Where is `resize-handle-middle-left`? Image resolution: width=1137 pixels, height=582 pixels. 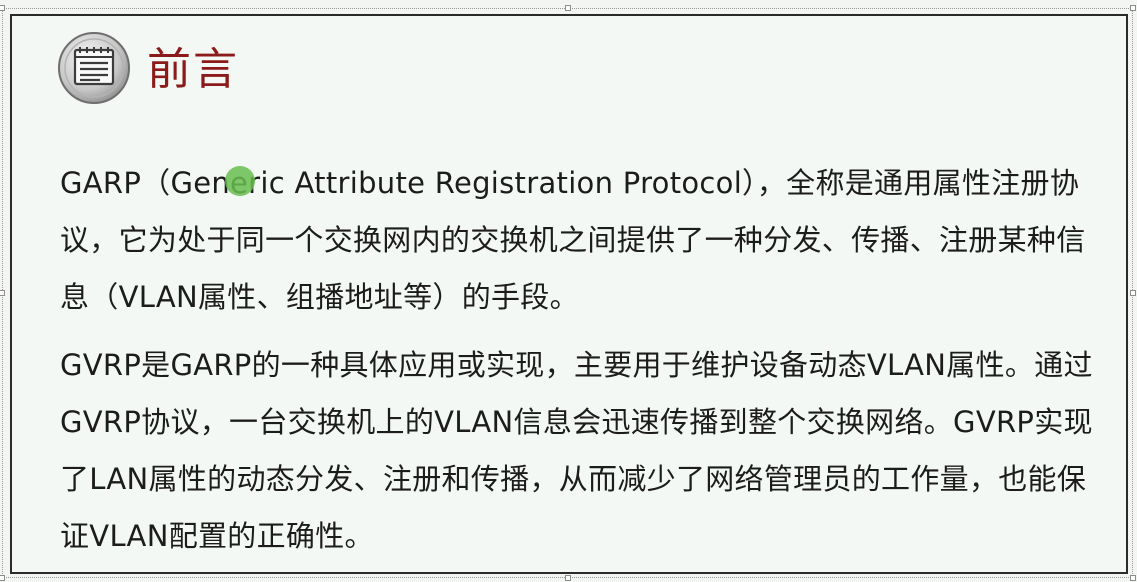 resize-handle-middle-left is located at coordinates (2, 293).